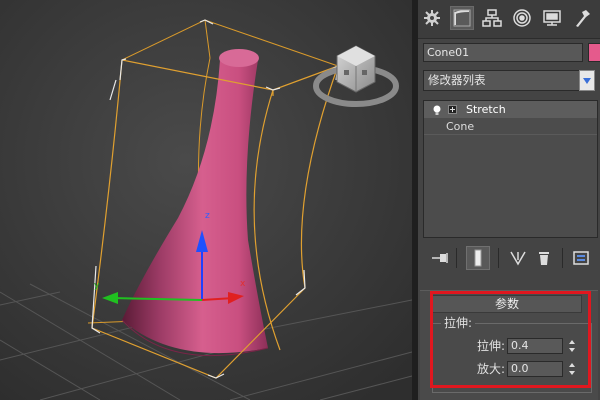 The height and width of the screenshot is (400, 600). I want to click on stretch-label: 拉伸:, so click(490, 346).